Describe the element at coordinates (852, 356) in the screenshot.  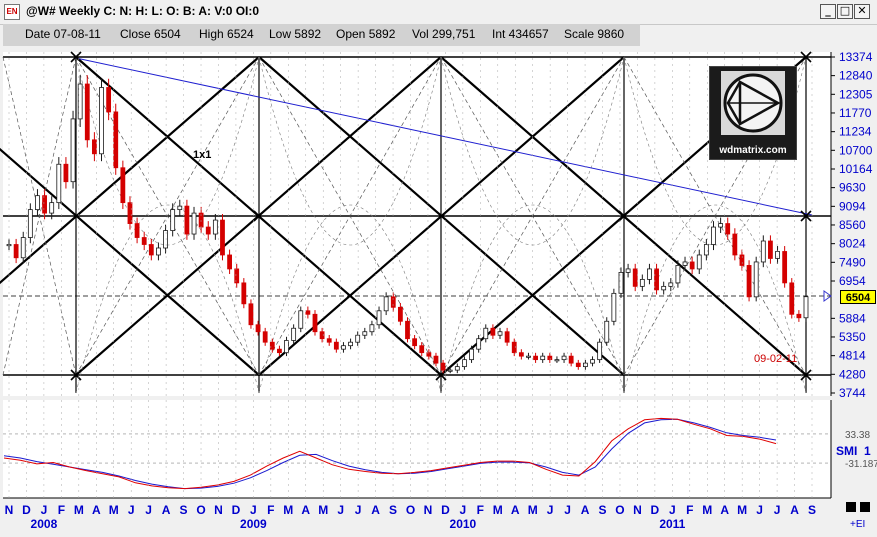
I see `price-tick-label: 4814` at that location.